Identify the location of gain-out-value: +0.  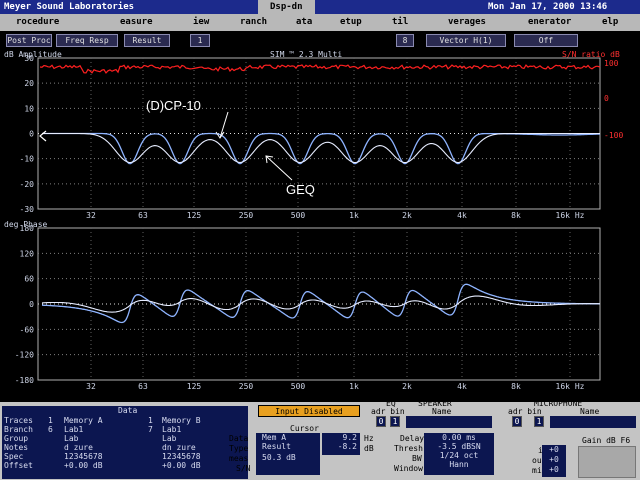
(554, 459).